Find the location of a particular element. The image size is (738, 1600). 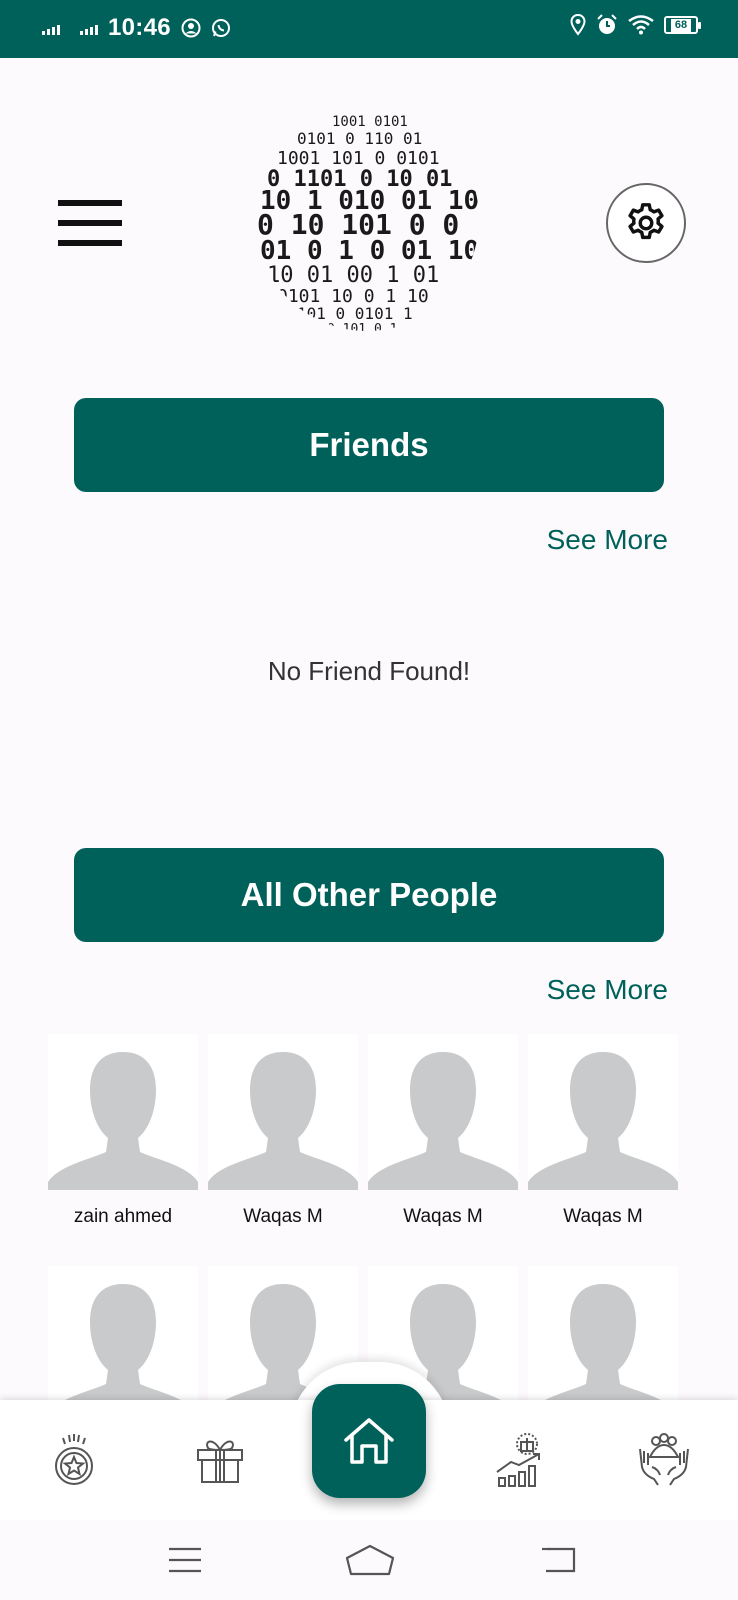

back-icon is located at coordinates (560, 1560).